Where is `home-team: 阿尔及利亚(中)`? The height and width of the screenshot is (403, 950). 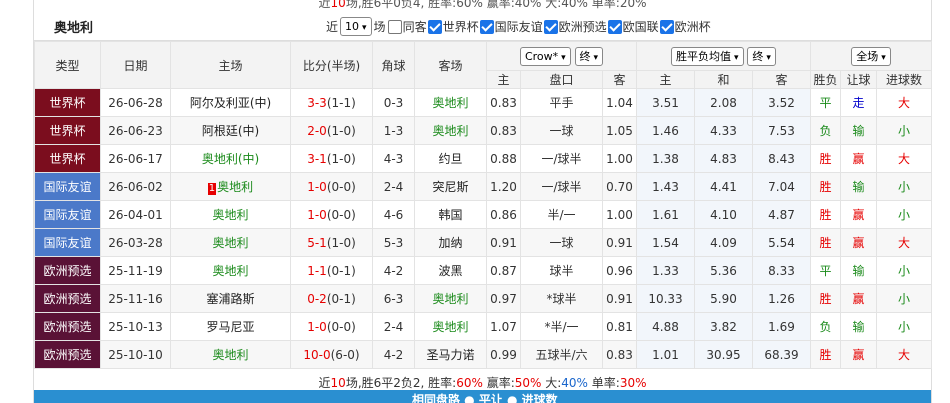 home-team: 阿尔及利亚(中) is located at coordinates (230, 102).